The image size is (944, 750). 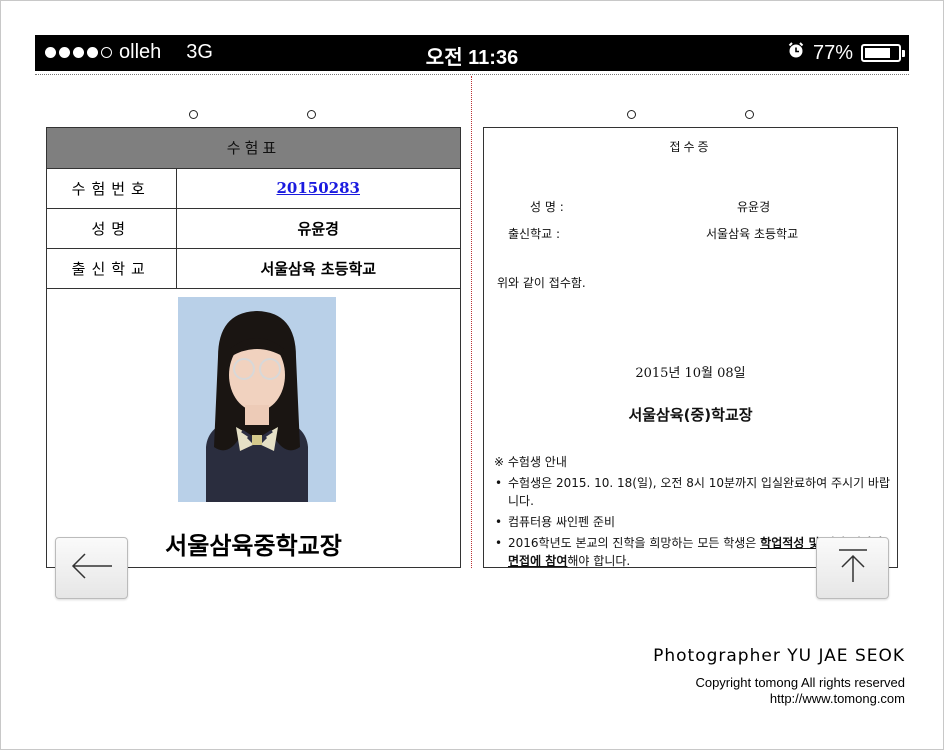 I want to click on exam-number-value: 20150283, so click(x=318, y=188).